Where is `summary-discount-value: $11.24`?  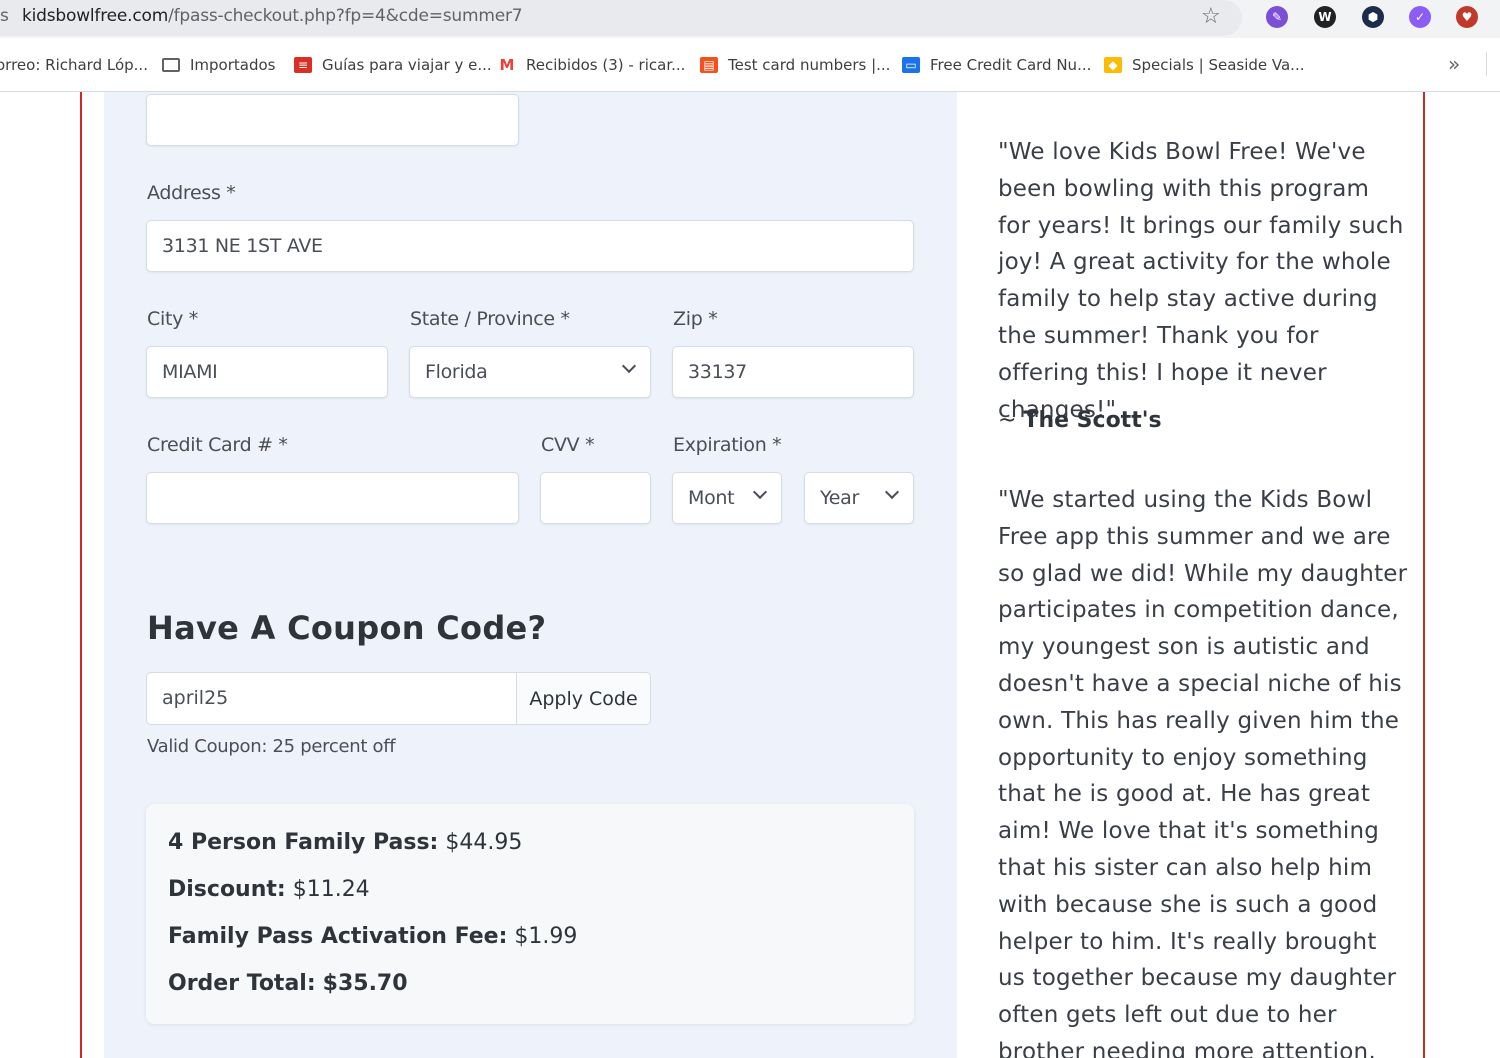
summary-discount-value: $11.24 is located at coordinates (331, 889).